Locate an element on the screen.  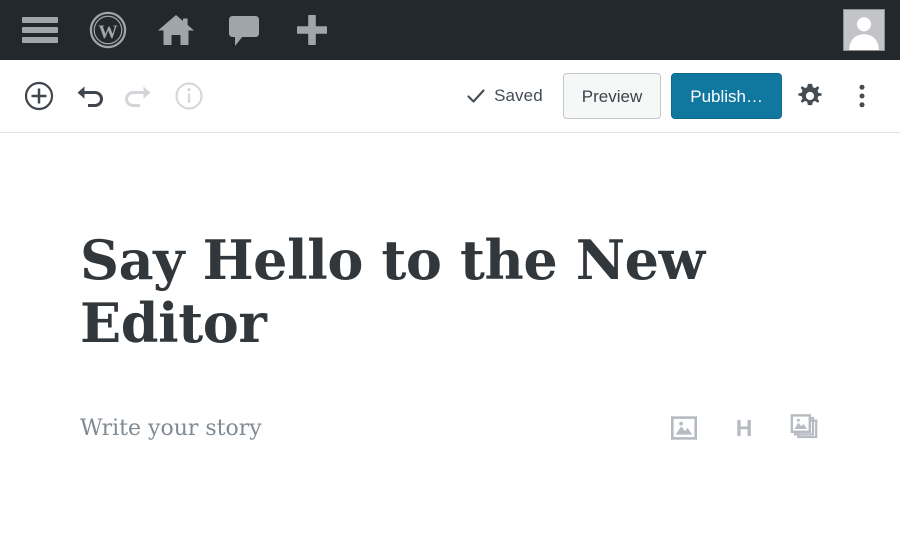
toolbar-left-group is located at coordinates (114, 96).